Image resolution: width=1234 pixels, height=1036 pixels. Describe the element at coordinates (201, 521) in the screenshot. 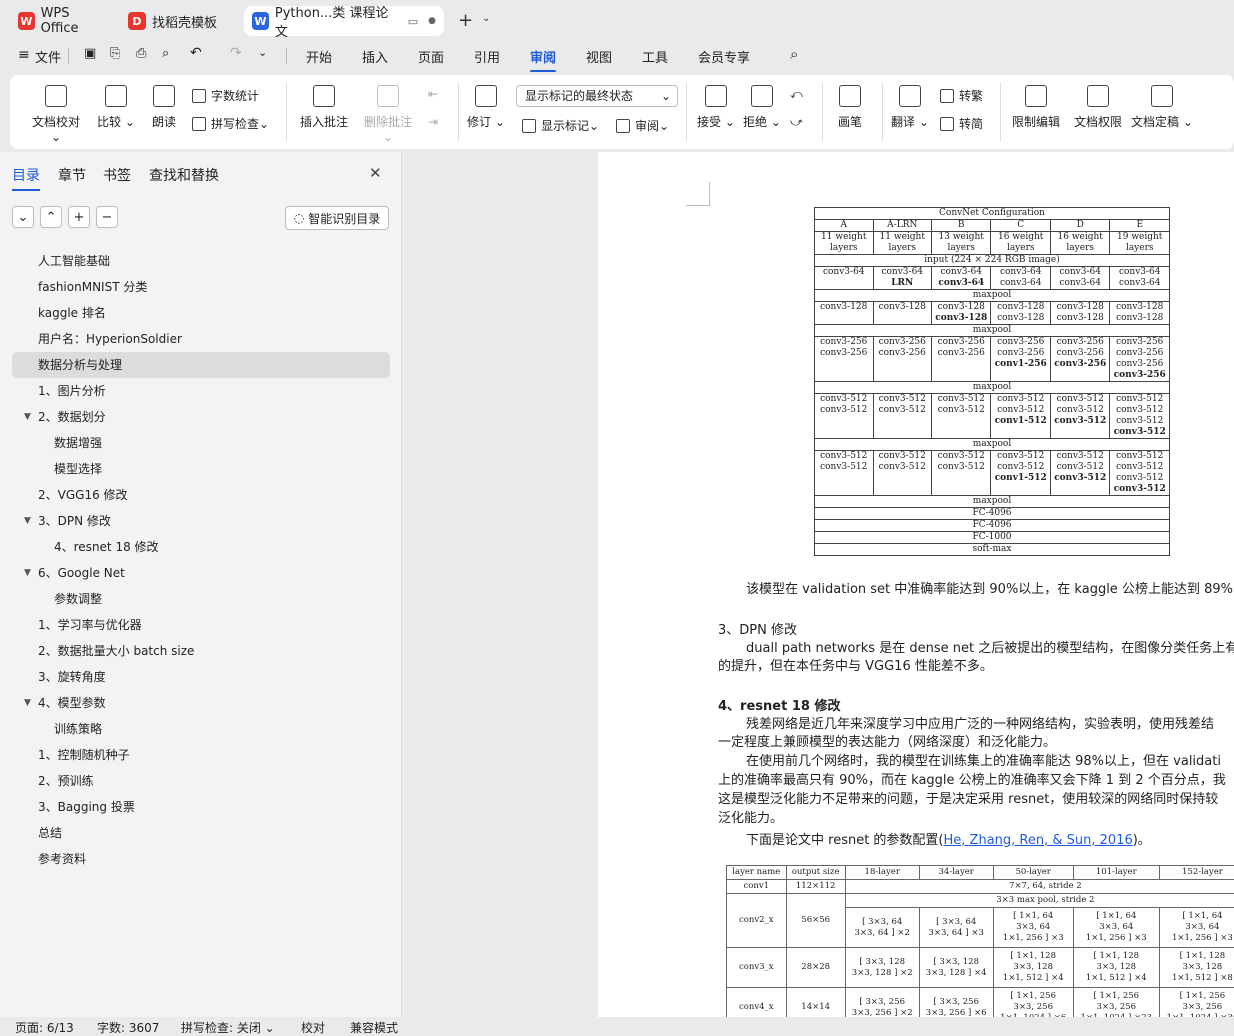

I see `toc-item: ▼ 3、DPN 修改` at that location.